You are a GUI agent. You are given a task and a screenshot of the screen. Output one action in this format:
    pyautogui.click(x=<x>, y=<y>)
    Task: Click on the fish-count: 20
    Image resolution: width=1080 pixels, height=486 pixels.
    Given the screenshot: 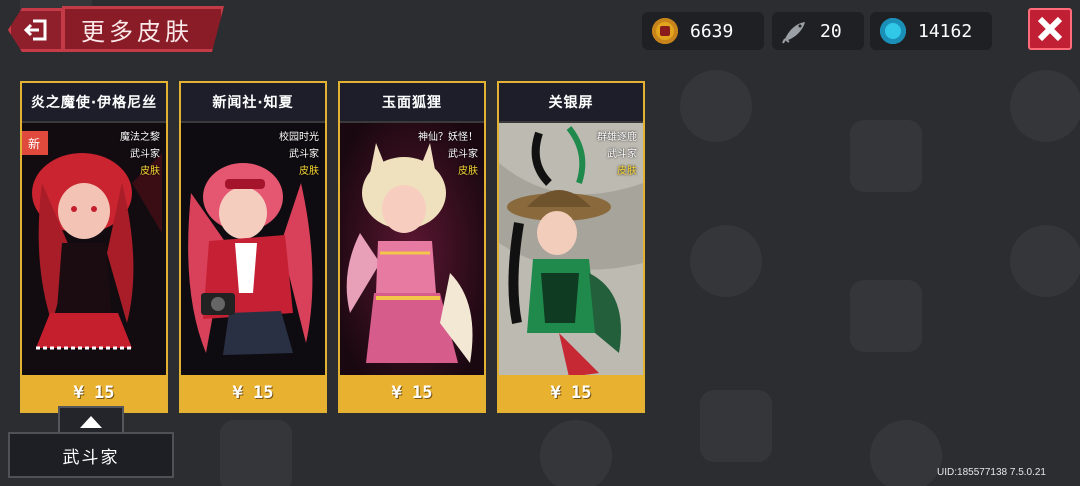 What is the action you would take?
    pyautogui.click(x=831, y=31)
    